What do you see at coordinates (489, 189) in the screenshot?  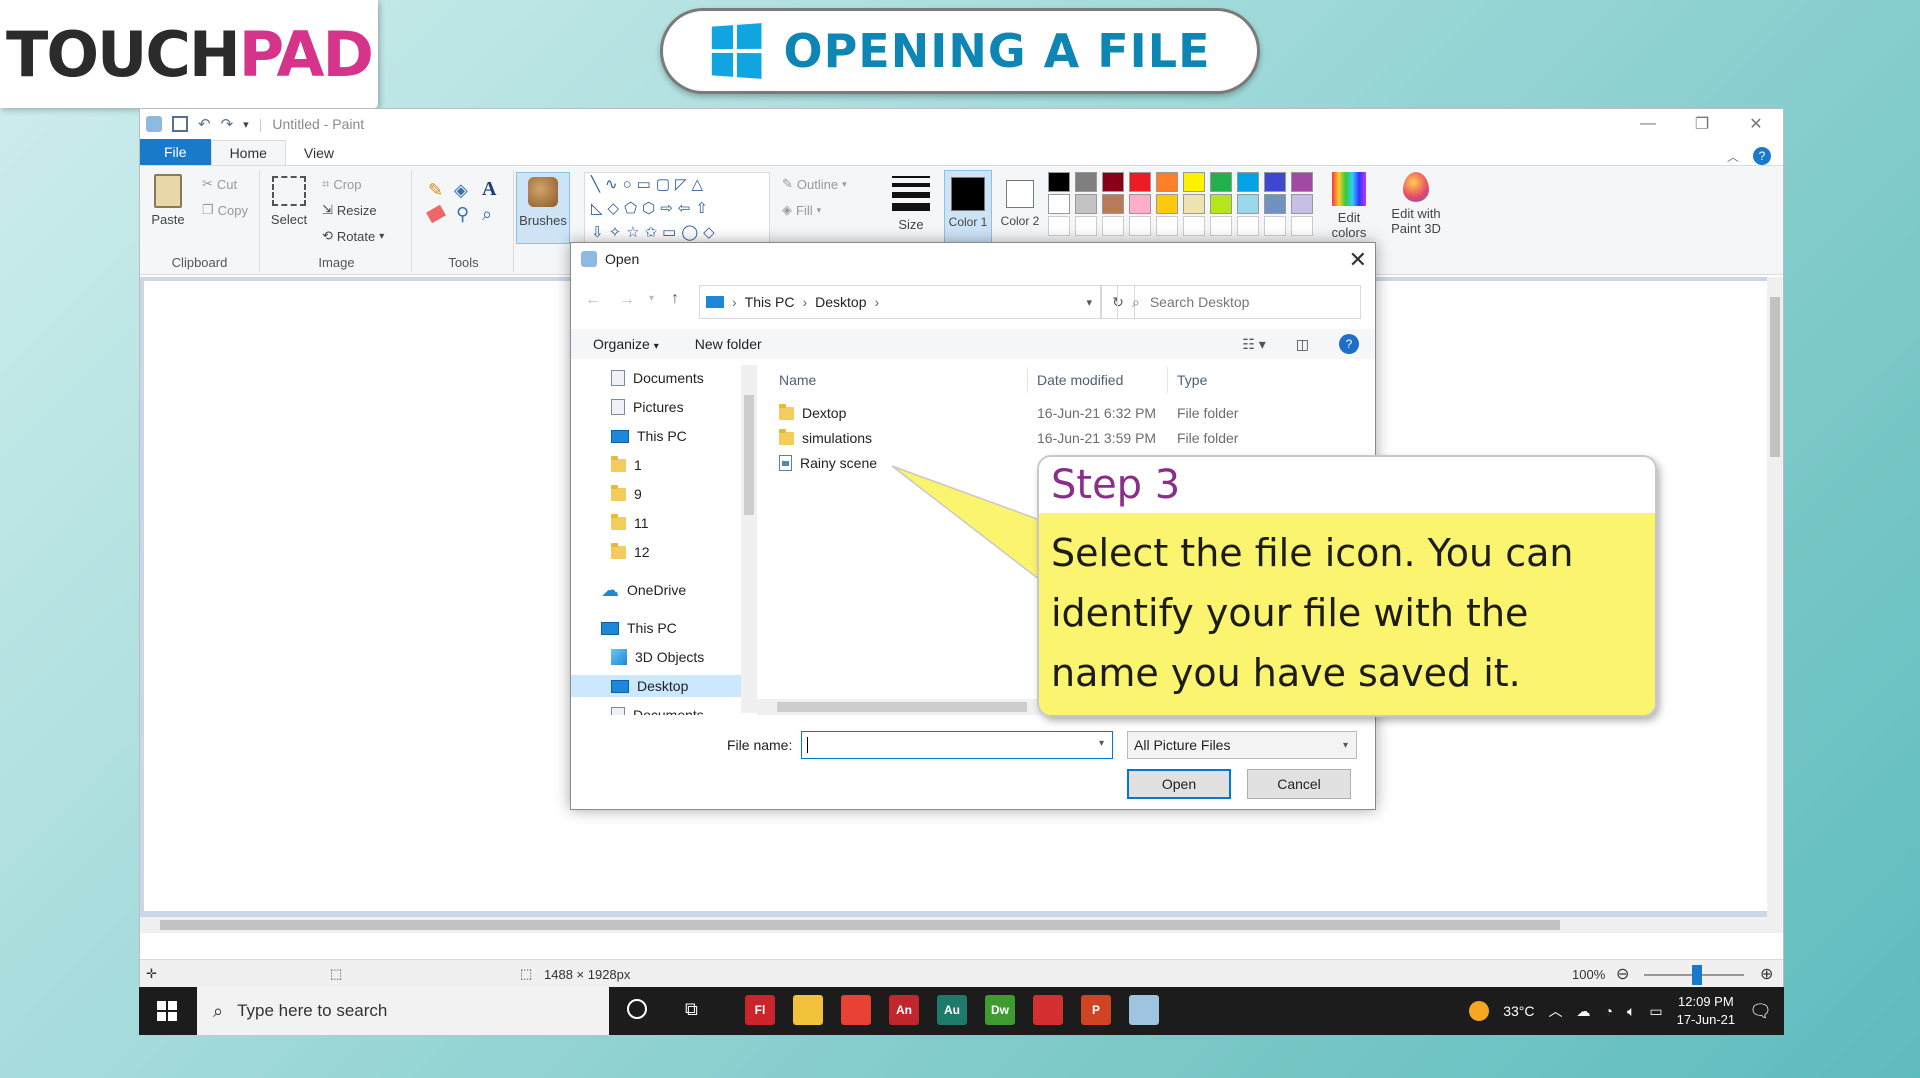 I see `text-icon: A` at bounding box center [489, 189].